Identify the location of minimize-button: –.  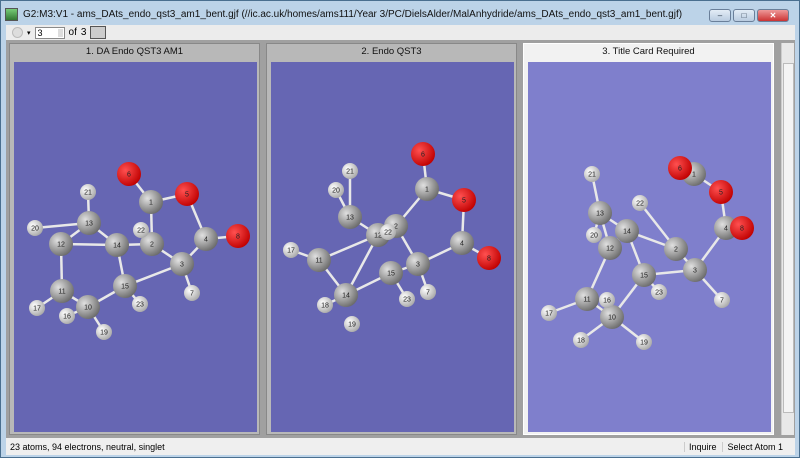
(720, 15).